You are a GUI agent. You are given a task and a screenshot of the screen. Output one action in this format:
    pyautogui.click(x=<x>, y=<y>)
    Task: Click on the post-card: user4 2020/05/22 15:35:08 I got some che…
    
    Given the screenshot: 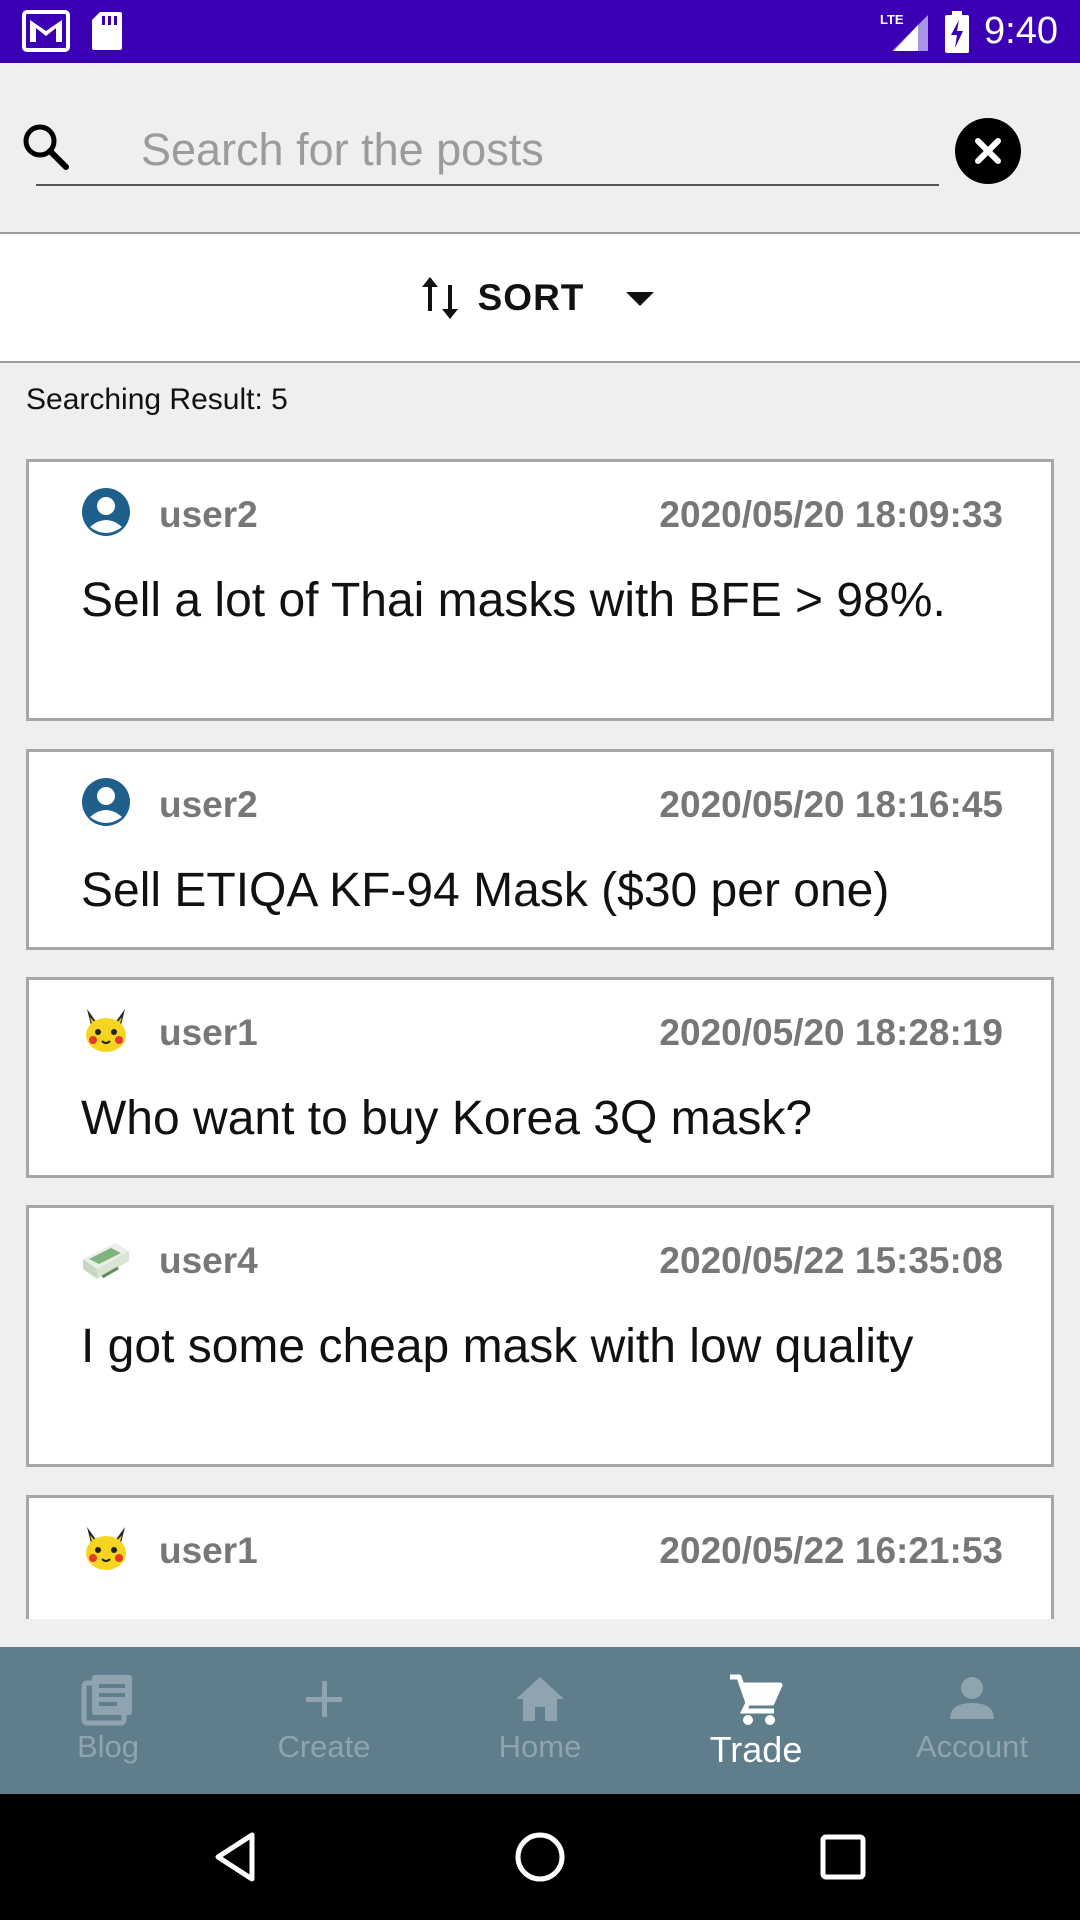 What is the action you would take?
    pyautogui.click(x=540, y=1336)
    